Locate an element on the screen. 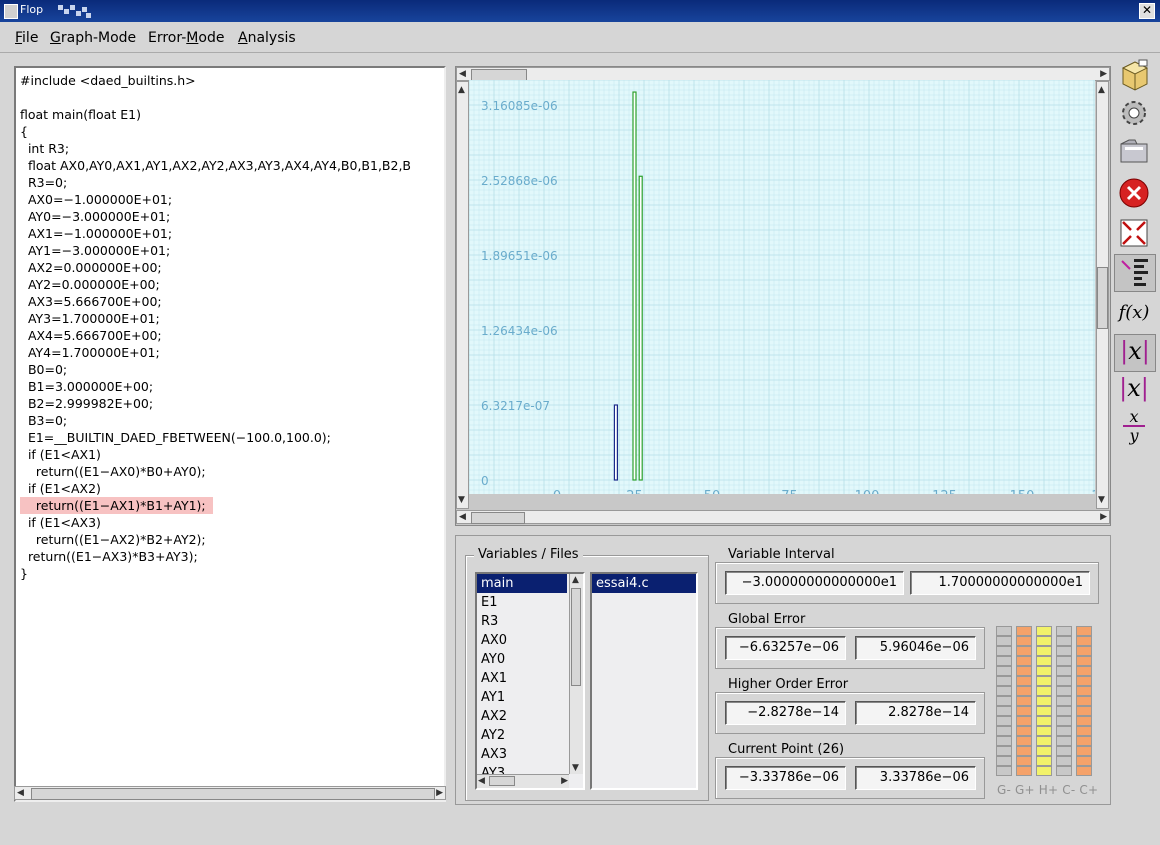  window-menu-icon is located at coordinates (11, 11).